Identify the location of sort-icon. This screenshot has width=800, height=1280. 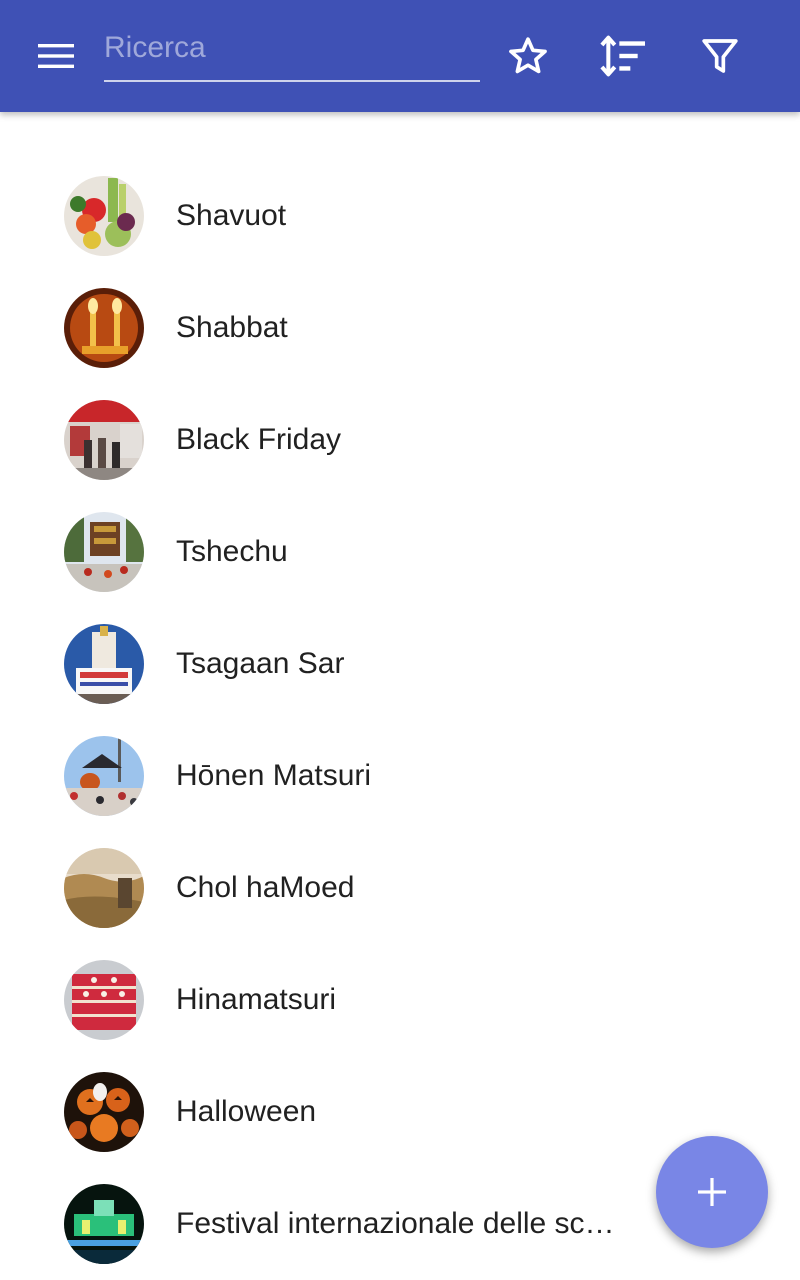
(622, 56).